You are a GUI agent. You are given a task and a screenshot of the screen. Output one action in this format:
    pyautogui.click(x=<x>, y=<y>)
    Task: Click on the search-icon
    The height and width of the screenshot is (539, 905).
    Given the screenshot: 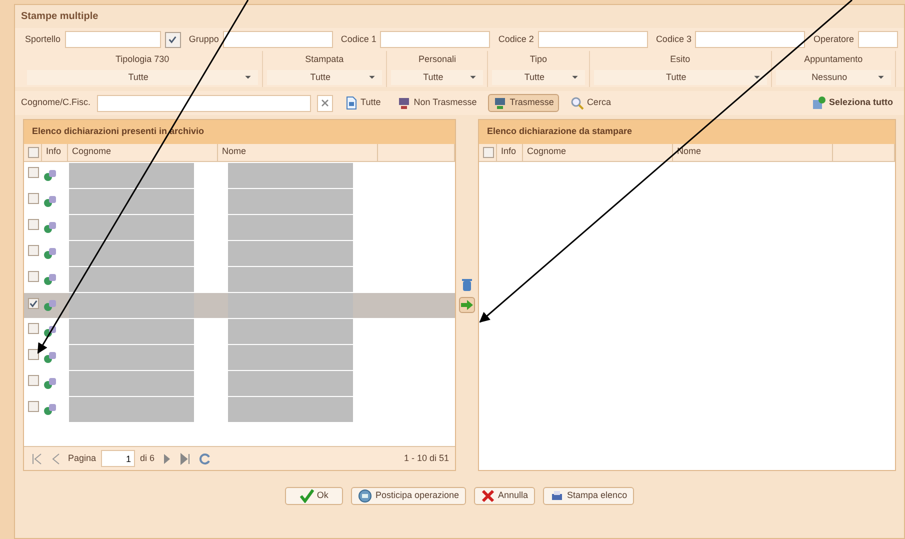 What is the action you would take?
    pyautogui.click(x=577, y=103)
    